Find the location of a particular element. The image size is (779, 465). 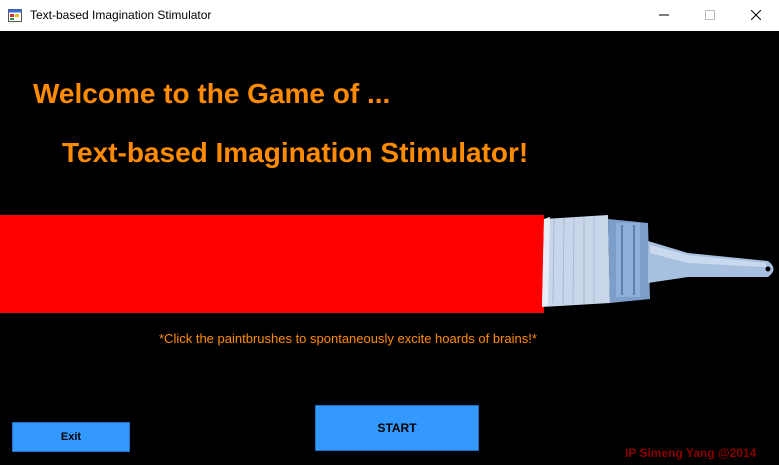

minimize-button is located at coordinates (664, 15).